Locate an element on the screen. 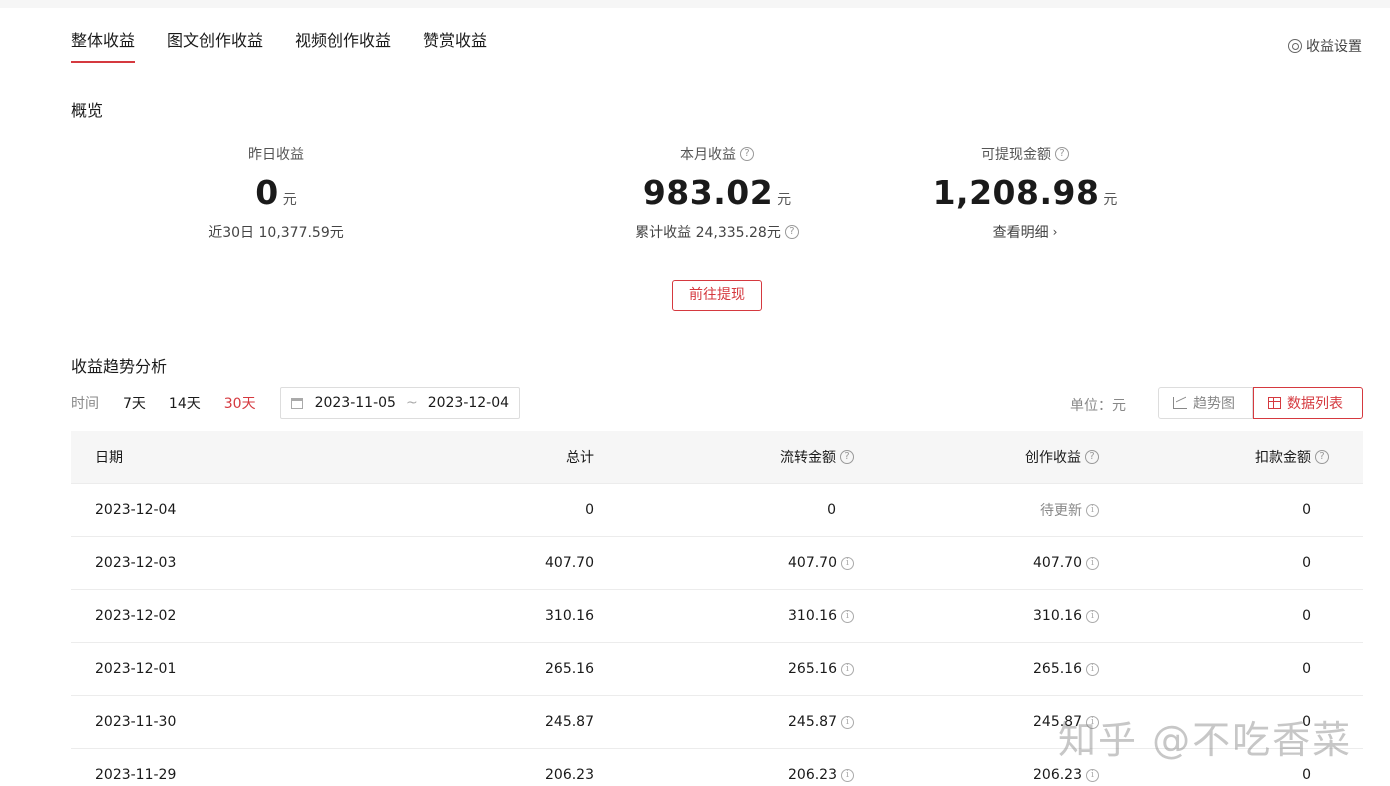 Image resolution: width=1390 pixels, height=786 pixels. trend-analysis-title: 收益趋势分析 is located at coordinates (119, 366).